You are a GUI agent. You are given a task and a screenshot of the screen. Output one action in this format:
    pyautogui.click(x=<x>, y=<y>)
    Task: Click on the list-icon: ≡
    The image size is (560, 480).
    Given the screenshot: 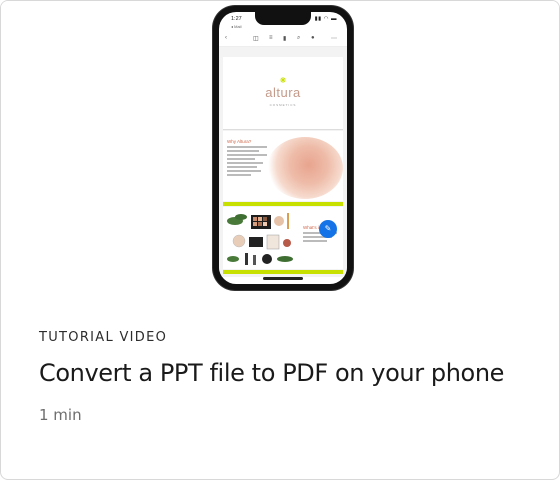 What is the action you would take?
    pyautogui.click(x=271, y=38)
    